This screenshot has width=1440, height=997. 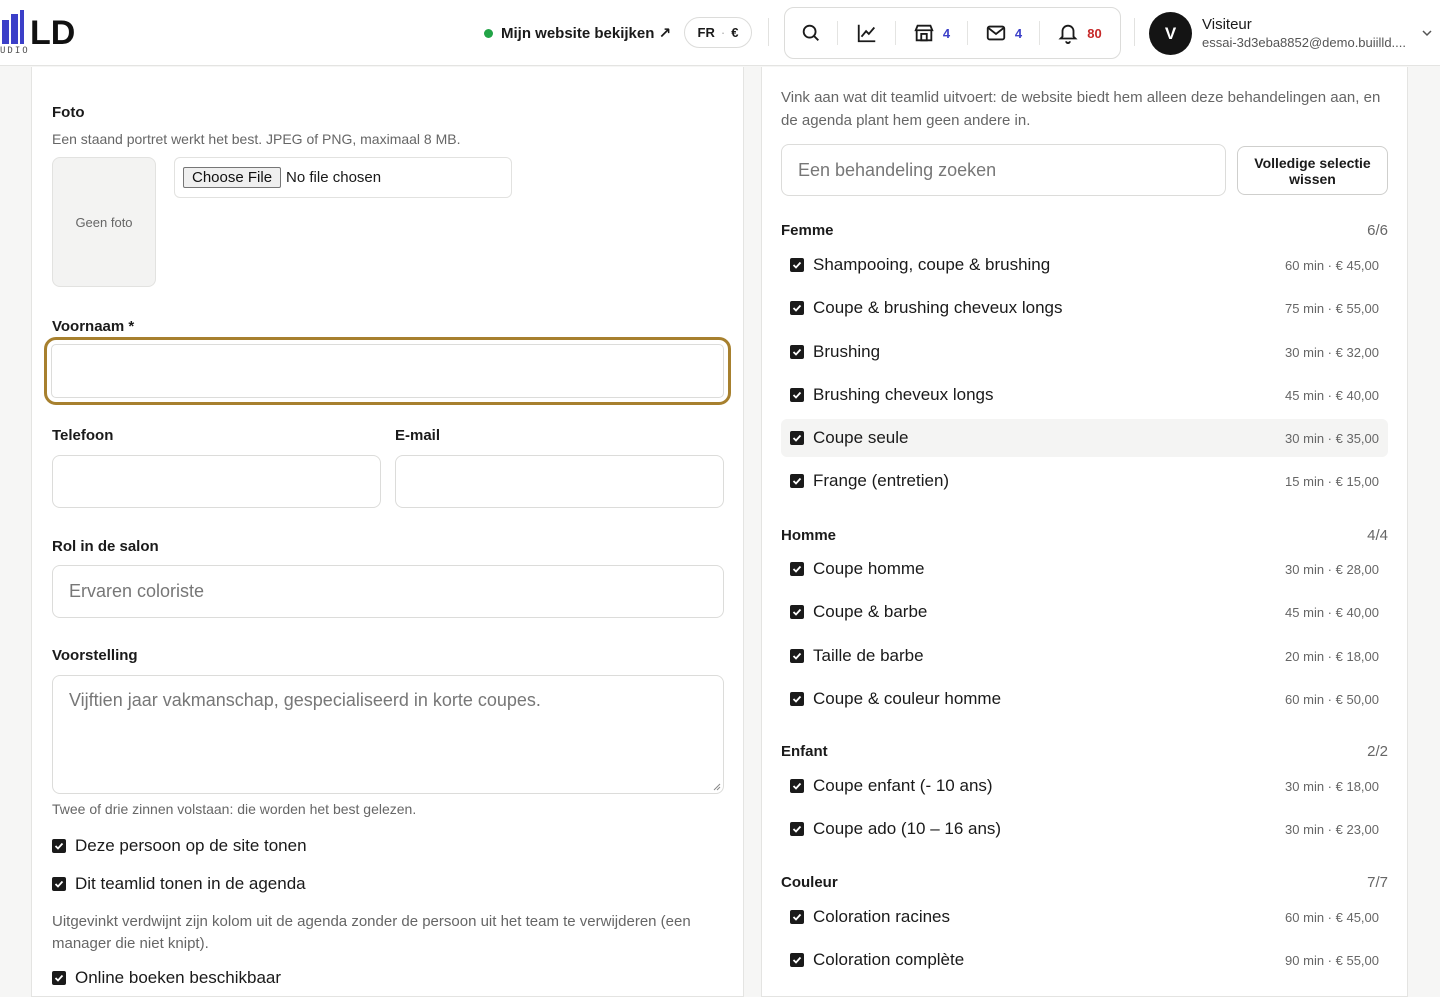 I want to click on resize-handle-icon, so click(x=717, y=787).